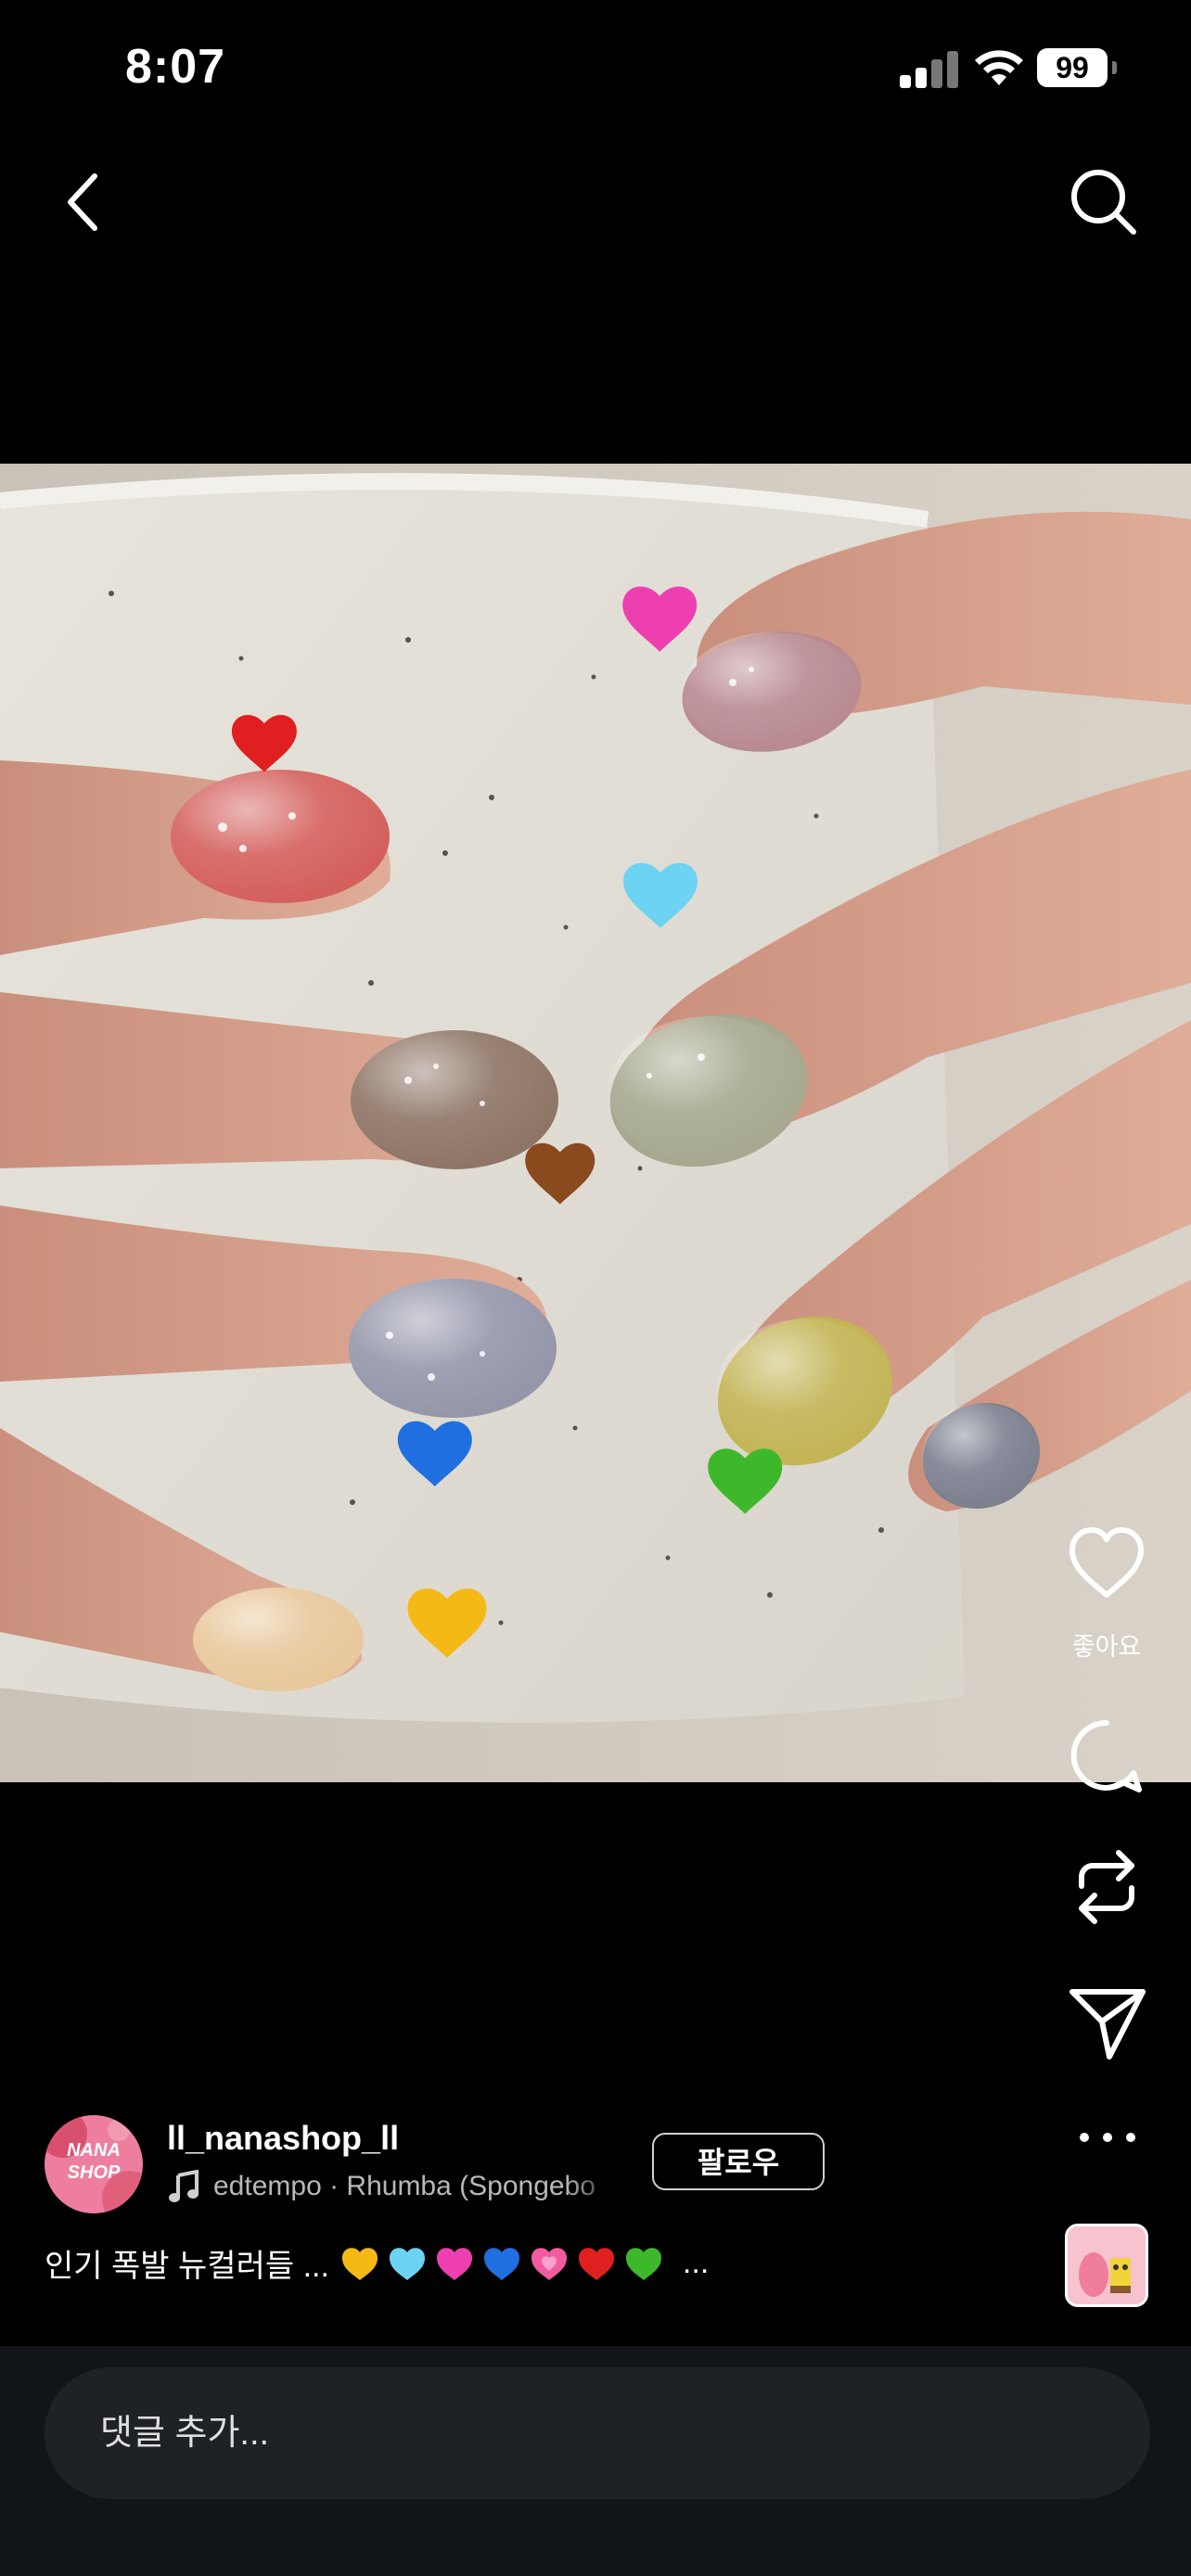  What do you see at coordinates (596, 2263) in the screenshot?
I see `red-heart-icon` at bounding box center [596, 2263].